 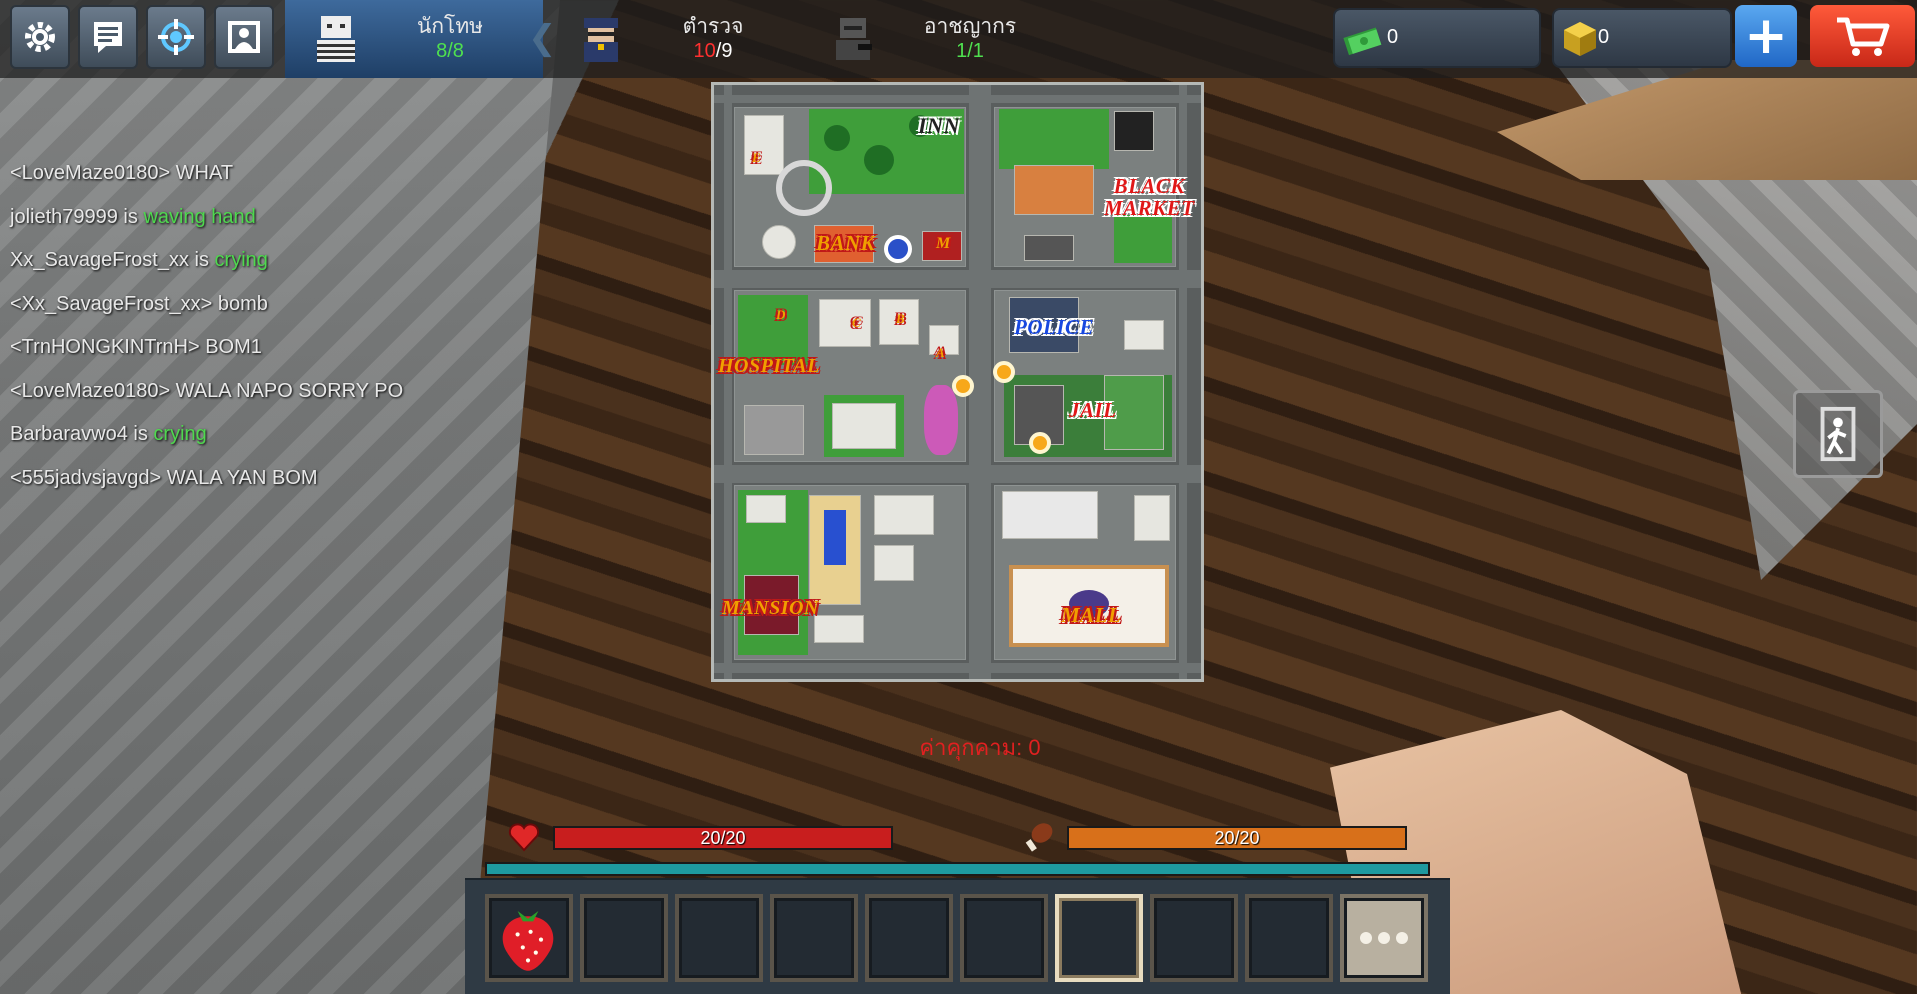 What do you see at coordinates (542, 38) in the screenshot?
I see `chevron-left-icon: ❮` at bounding box center [542, 38].